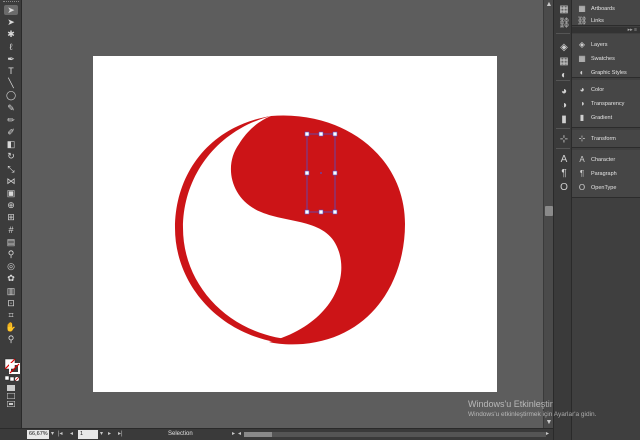  Describe the element at coordinates (11, 34) in the screenshot. I see `magic-wand-tool-icon: ✱` at that location.